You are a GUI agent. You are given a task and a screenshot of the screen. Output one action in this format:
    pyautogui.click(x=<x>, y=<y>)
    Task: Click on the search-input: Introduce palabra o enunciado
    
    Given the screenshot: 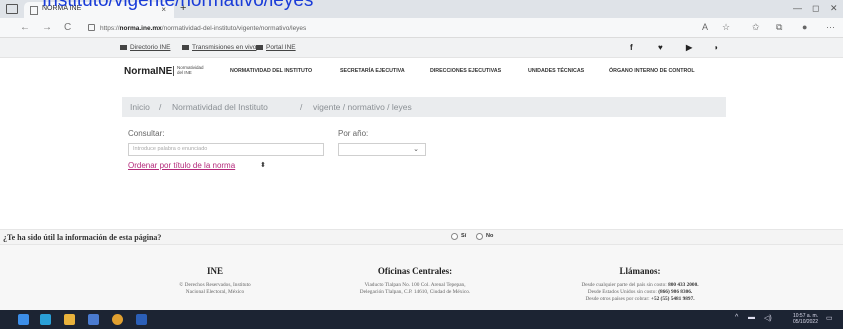 What is the action you would take?
    pyautogui.click(x=226, y=149)
    